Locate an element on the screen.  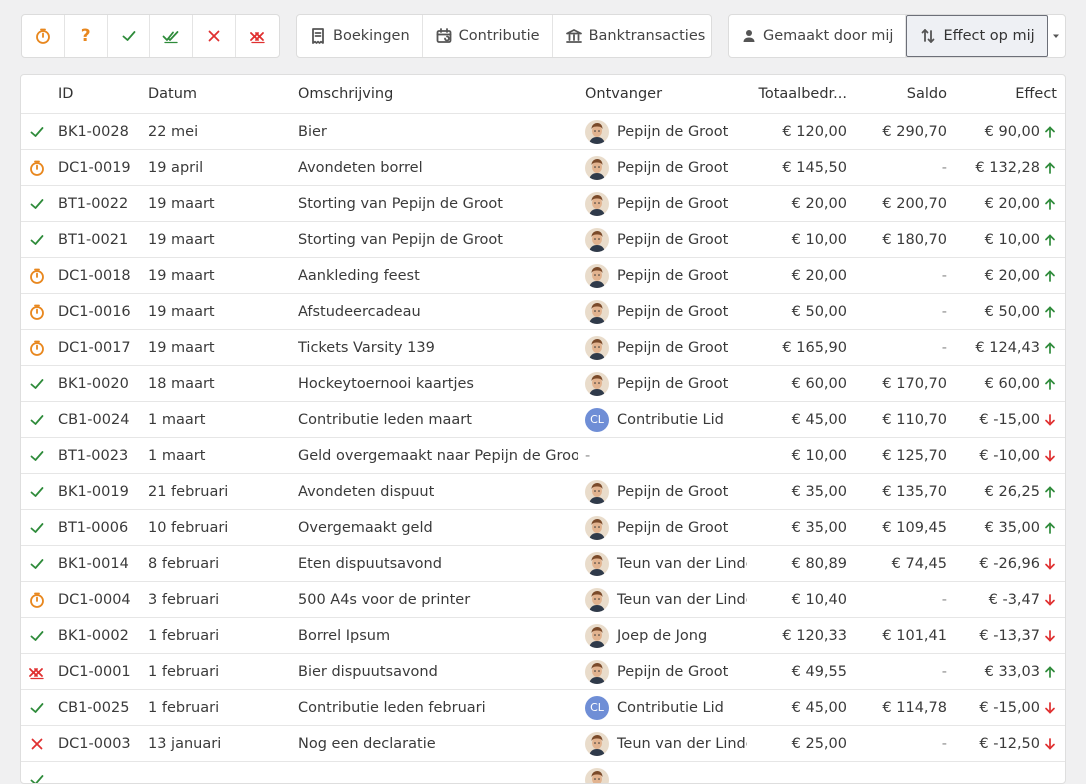
row-ontvanger: Teun van der Linde is located at coordinates (666, 563).